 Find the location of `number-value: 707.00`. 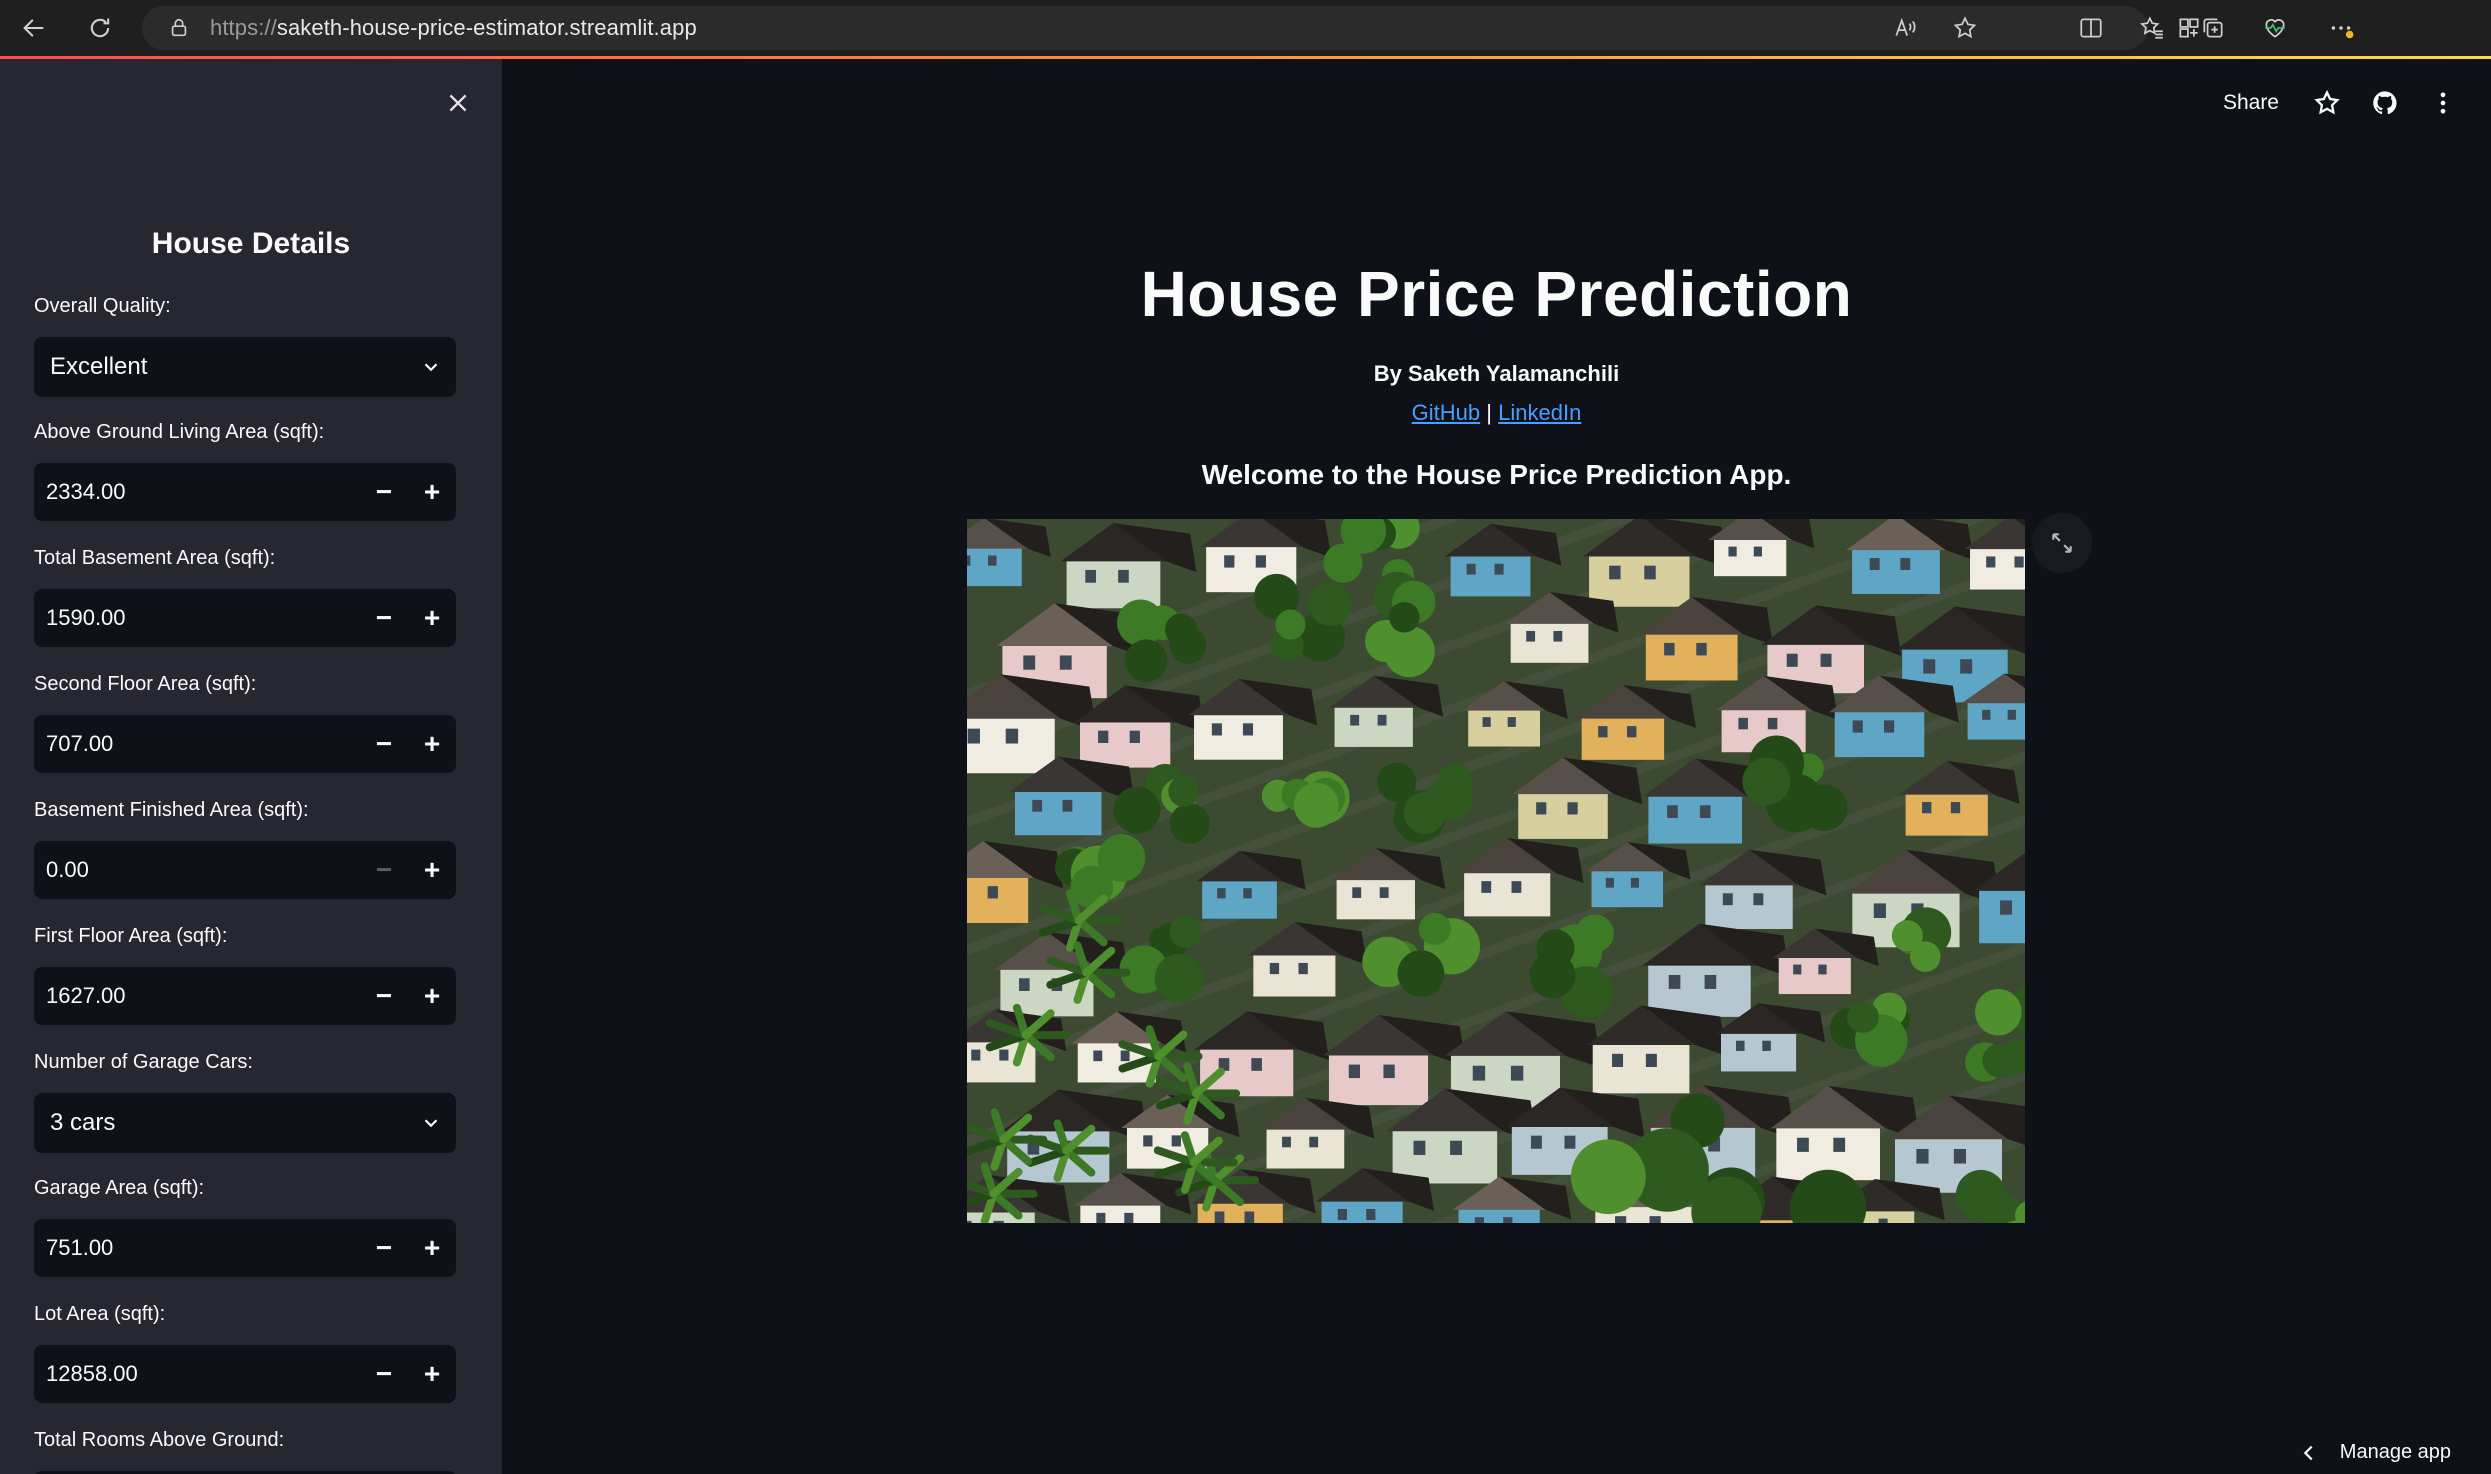

number-value: 707.00 is located at coordinates (203, 744).